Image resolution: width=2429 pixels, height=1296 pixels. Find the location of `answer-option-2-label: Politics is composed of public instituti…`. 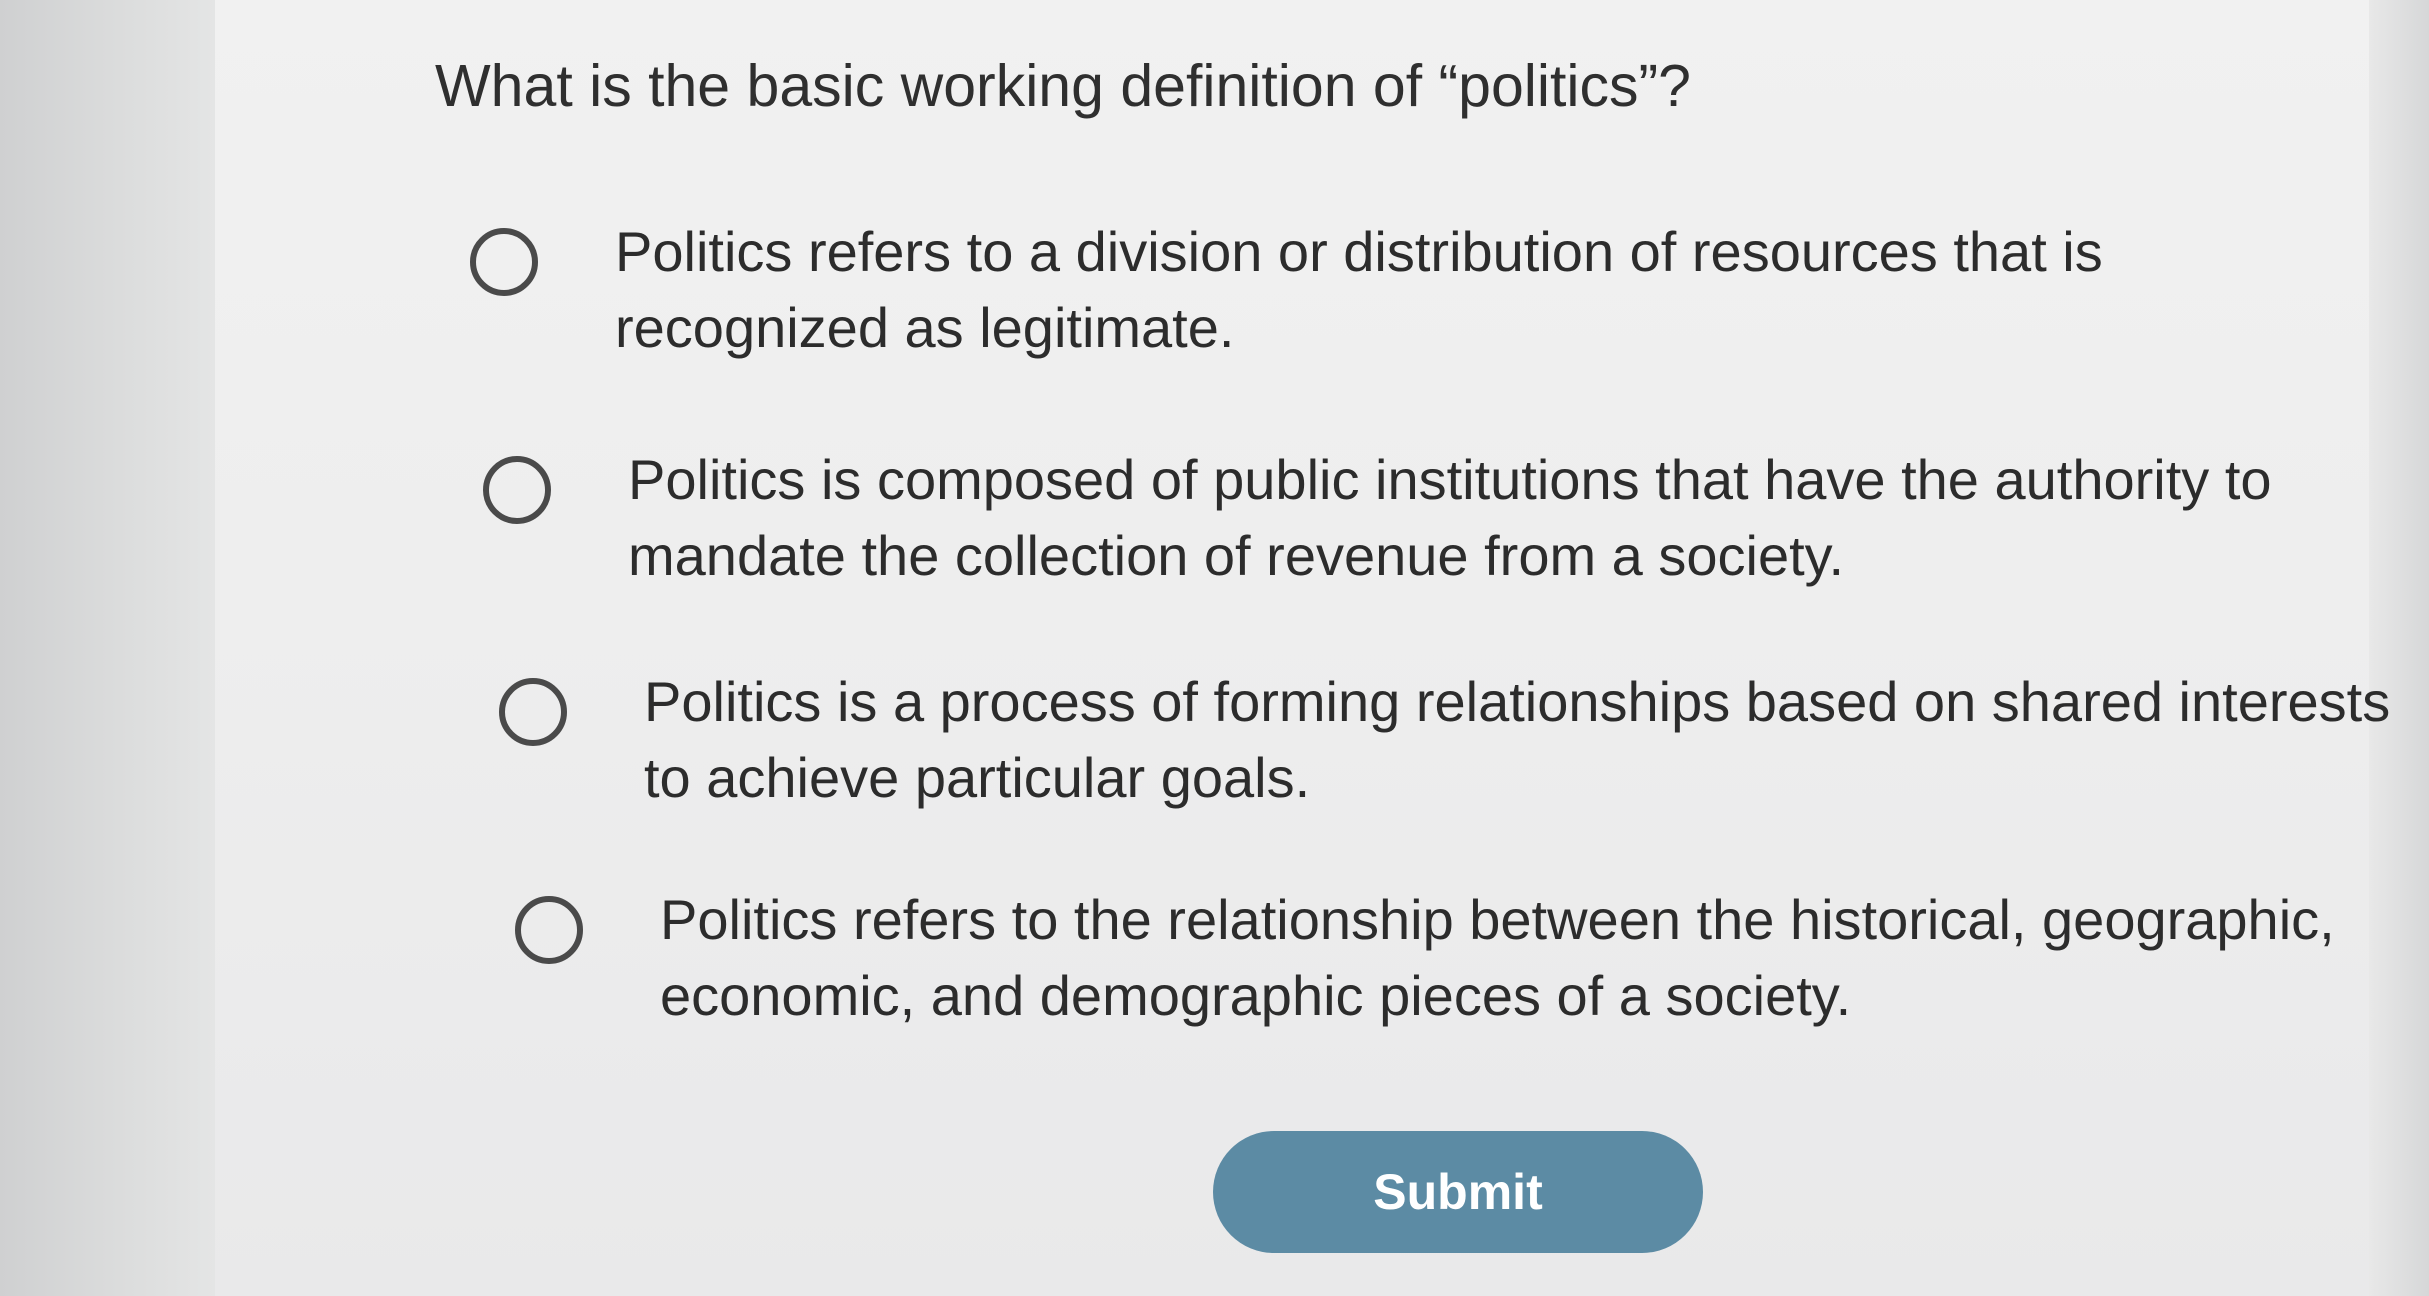

answer-option-2-label: Politics is composed of public instituti… is located at coordinates (1450, 517).